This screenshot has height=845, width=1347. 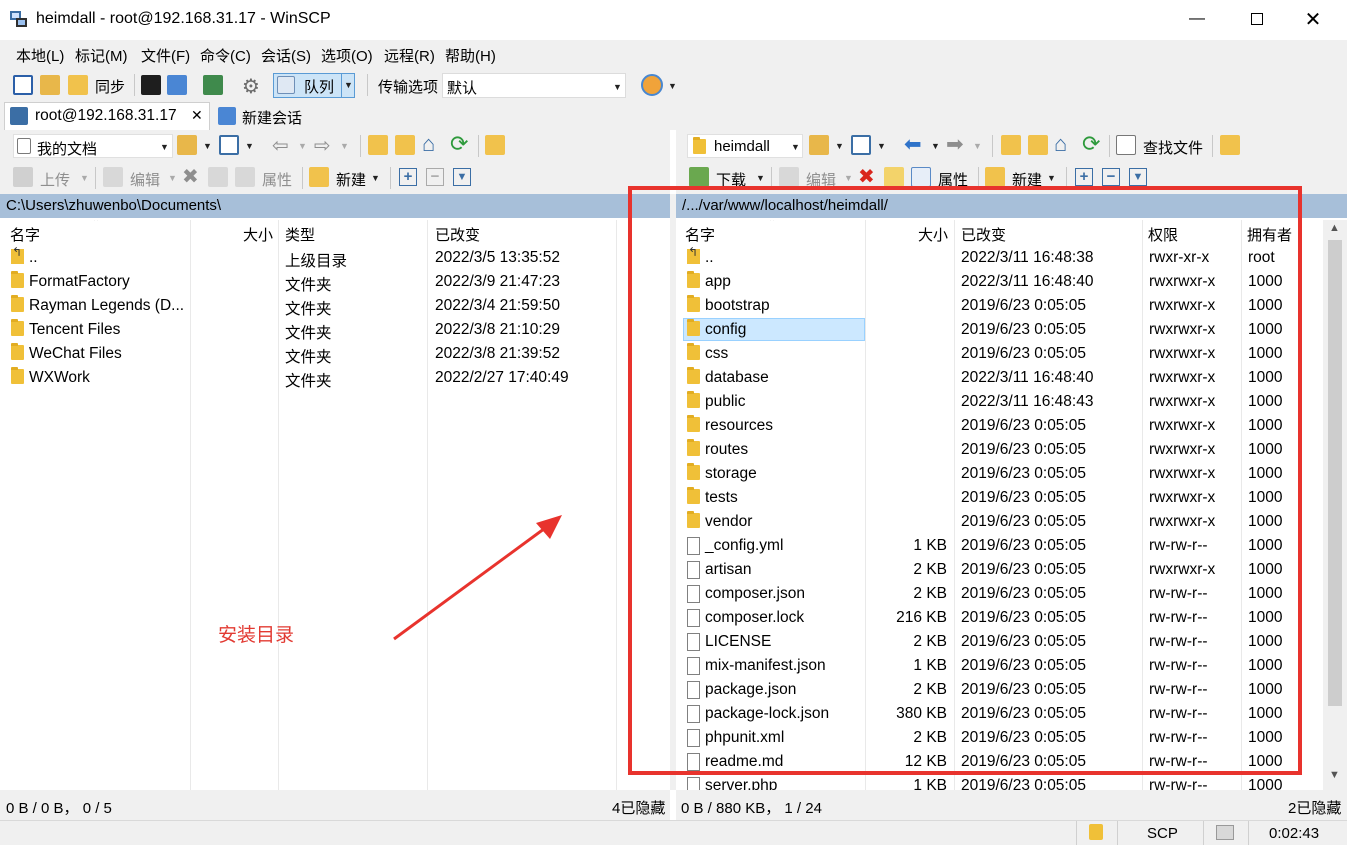 What do you see at coordinates (101, 55) in the screenshot?
I see `menu-mark: 标记(M)` at bounding box center [101, 55].